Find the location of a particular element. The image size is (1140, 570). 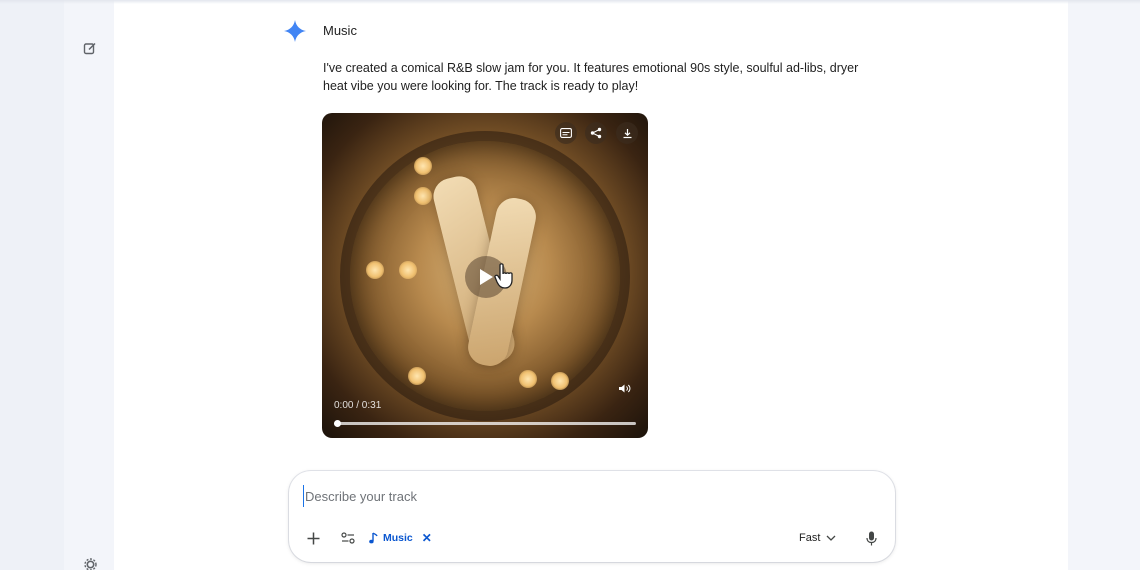

hand-cursor-icon is located at coordinates (503, 276).